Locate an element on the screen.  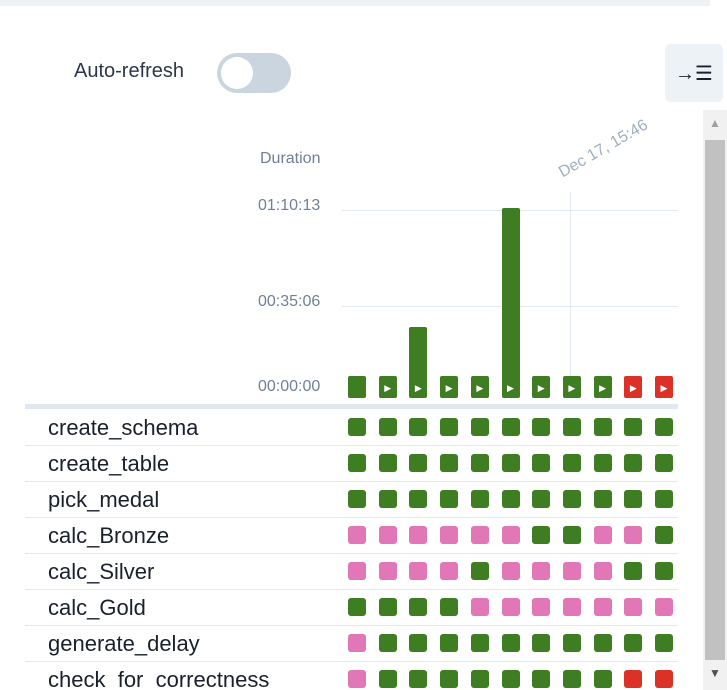
task-row: create_table is located at coordinates (351, 464).